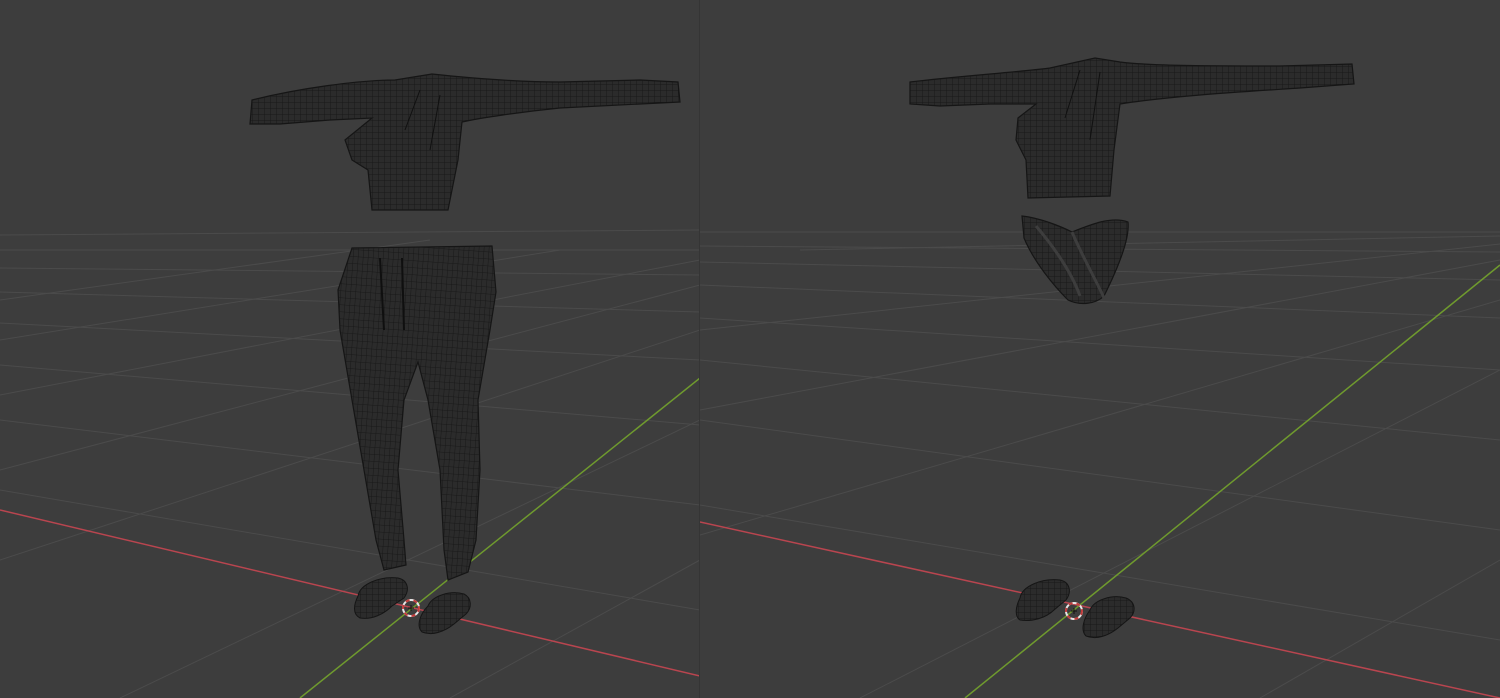 This screenshot has width=1500, height=698. I want to click on joggers-mesh, so click(417, 413).